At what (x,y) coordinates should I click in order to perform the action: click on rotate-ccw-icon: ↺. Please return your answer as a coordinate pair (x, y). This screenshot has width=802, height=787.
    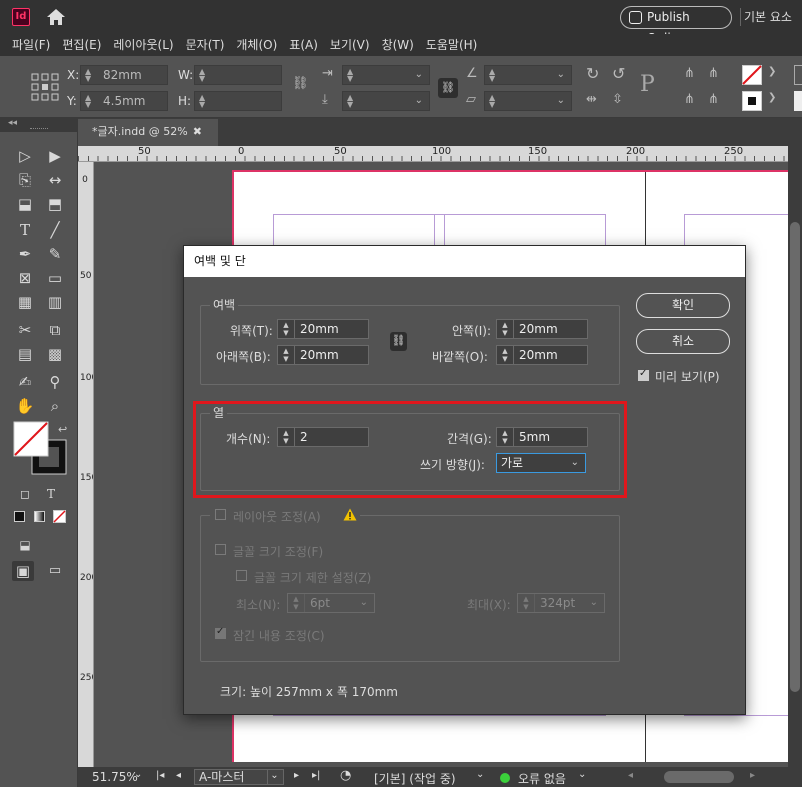
    Looking at the image, I should click on (618, 73).